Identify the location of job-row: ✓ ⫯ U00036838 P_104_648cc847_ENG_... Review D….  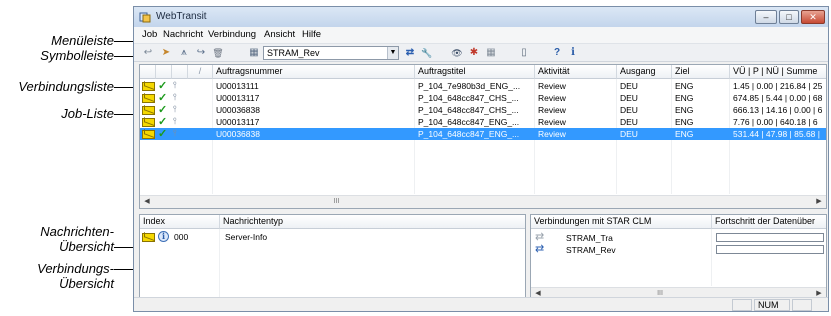
(483, 134).